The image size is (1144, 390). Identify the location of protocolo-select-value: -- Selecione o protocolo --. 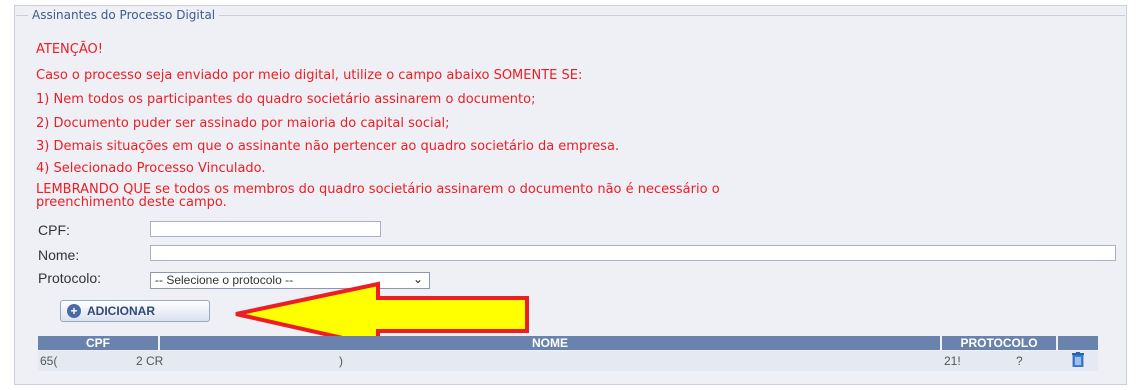
(224, 280).